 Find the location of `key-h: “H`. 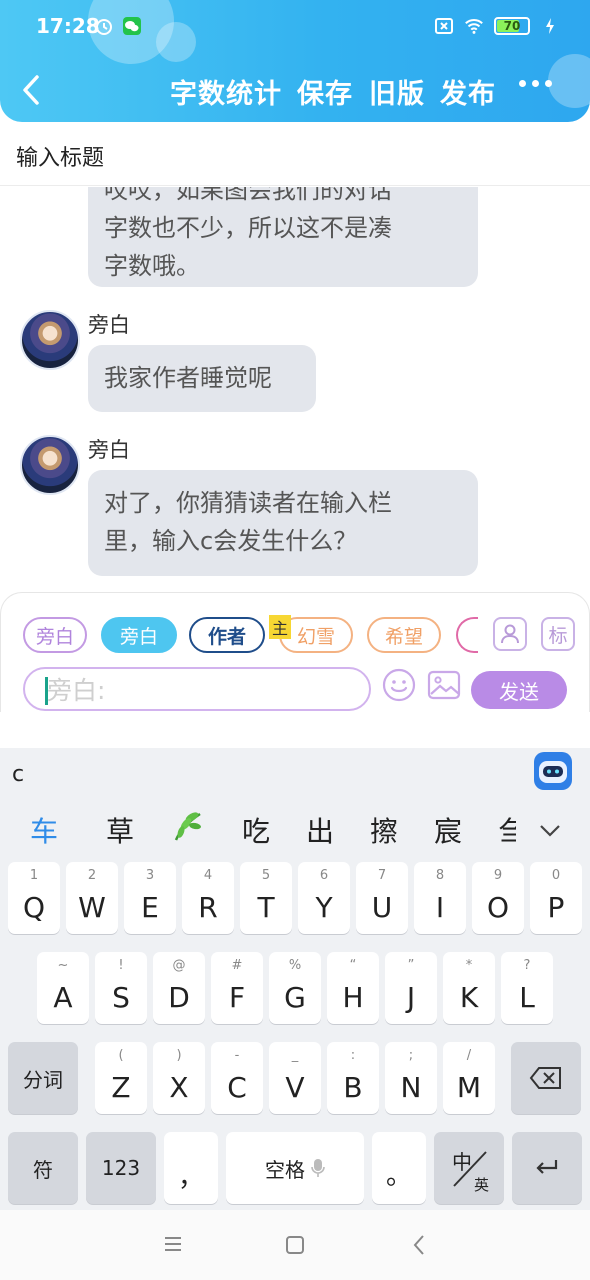

key-h: “H is located at coordinates (353, 988).